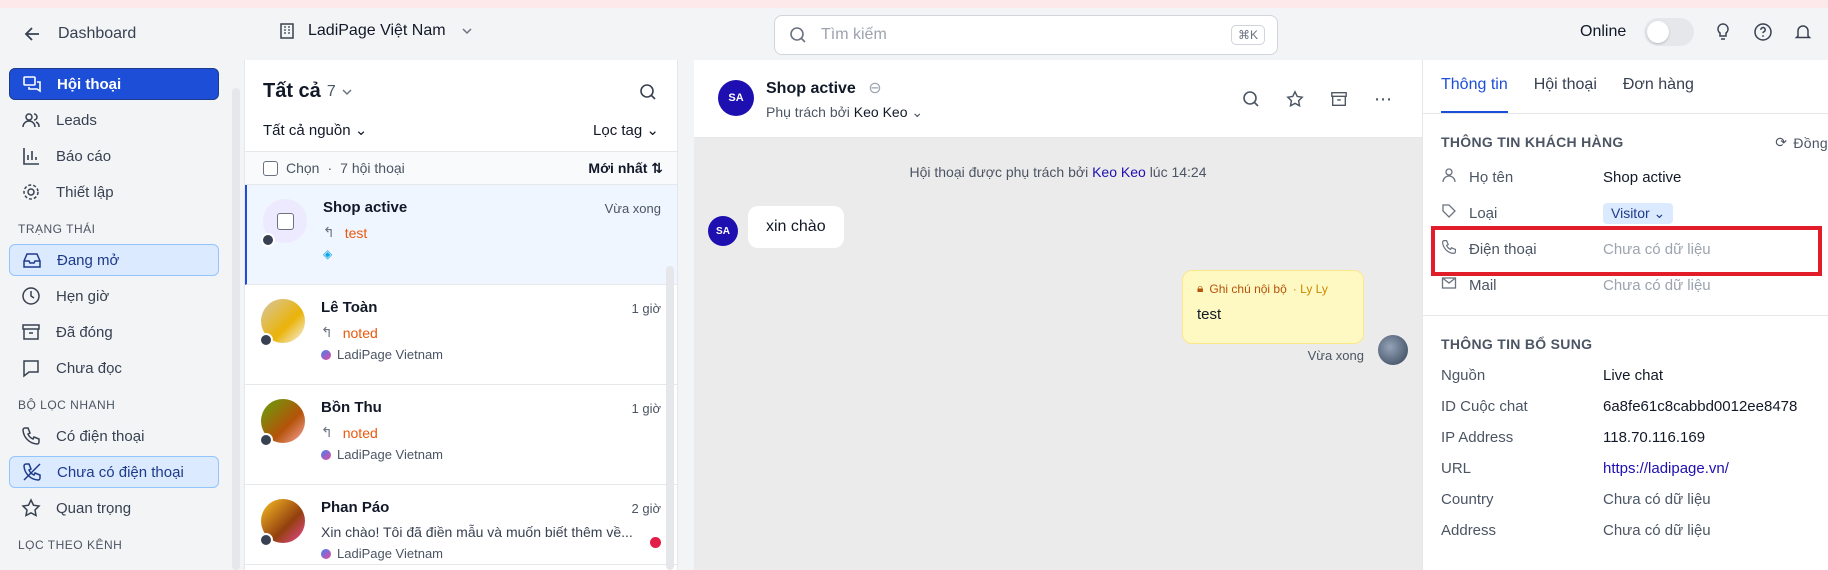 Image resolution: width=1828 pixels, height=570 pixels. What do you see at coordinates (626, 130) in the screenshot?
I see `tag-filter: Lọc tag ⌄` at bounding box center [626, 130].